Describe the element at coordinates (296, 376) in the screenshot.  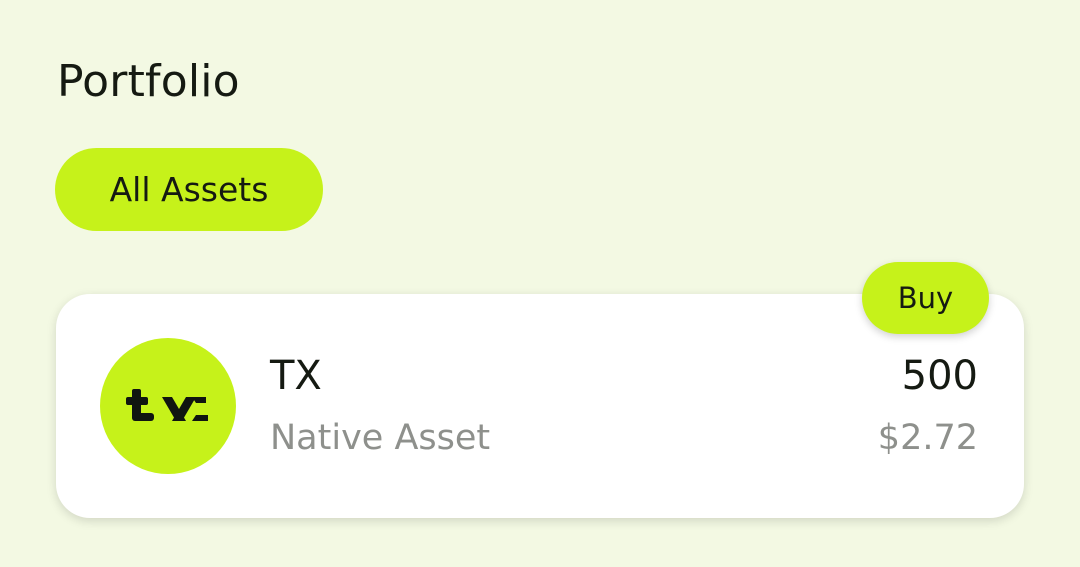
I see `asset-symbol: TX` at that location.